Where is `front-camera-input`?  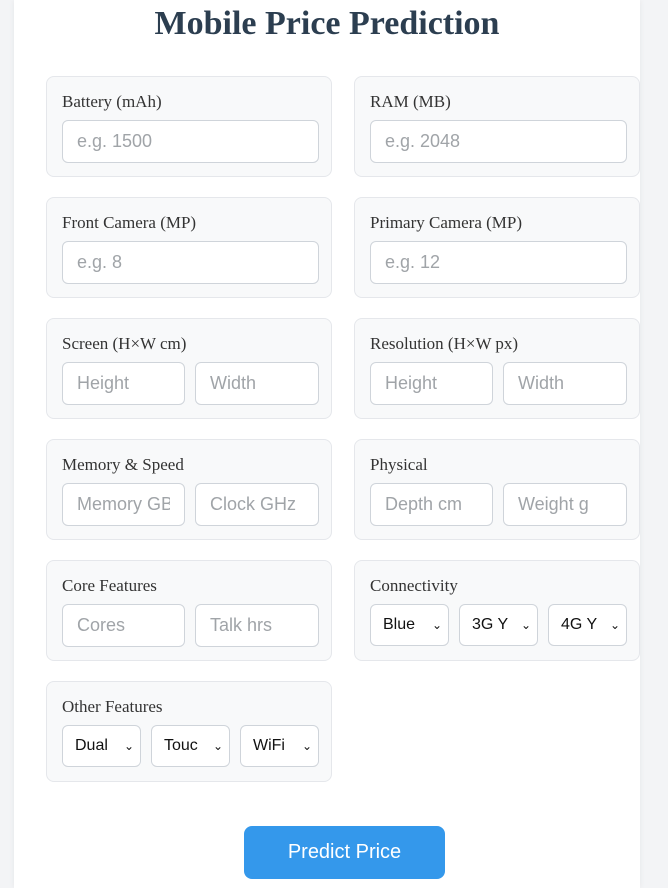
front-camera-input is located at coordinates (190, 262).